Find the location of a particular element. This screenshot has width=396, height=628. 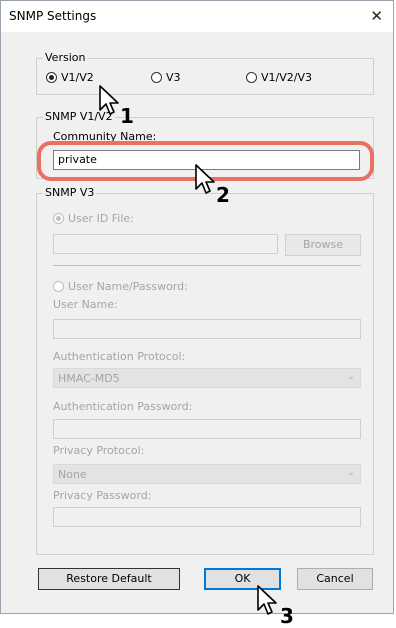

snmp-v3-legend: SNMP V3 is located at coordinates (70, 192).